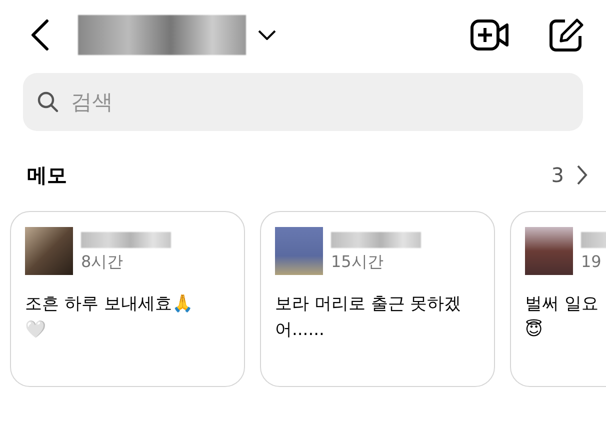 The height and width of the screenshot is (427, 606). What do you see at coordinates (109, 317) in the screenshot?
I see `note-text: 조흔 하루 보내세효🙏 🤍` at bounding box center [109, 317].